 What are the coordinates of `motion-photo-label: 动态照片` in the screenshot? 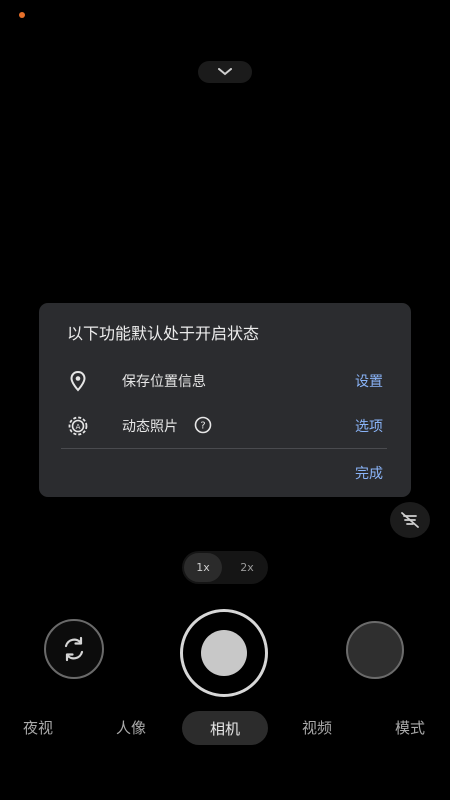 It's located at (150, 427).